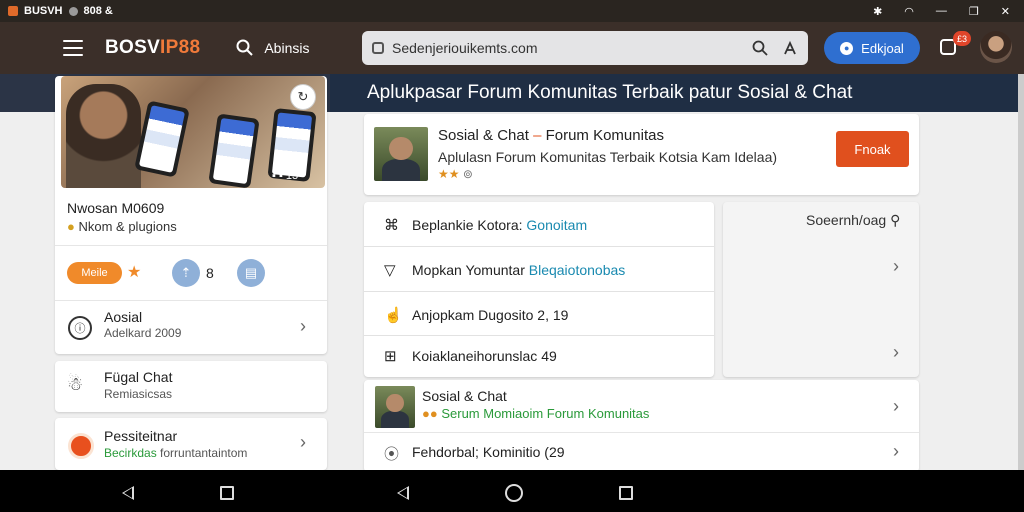 This screenshot has height=512, width=1024. Describe the element at coordinates (116, 208) in the screenshot. I see `profile-name: Nwosan M0609` at that location.